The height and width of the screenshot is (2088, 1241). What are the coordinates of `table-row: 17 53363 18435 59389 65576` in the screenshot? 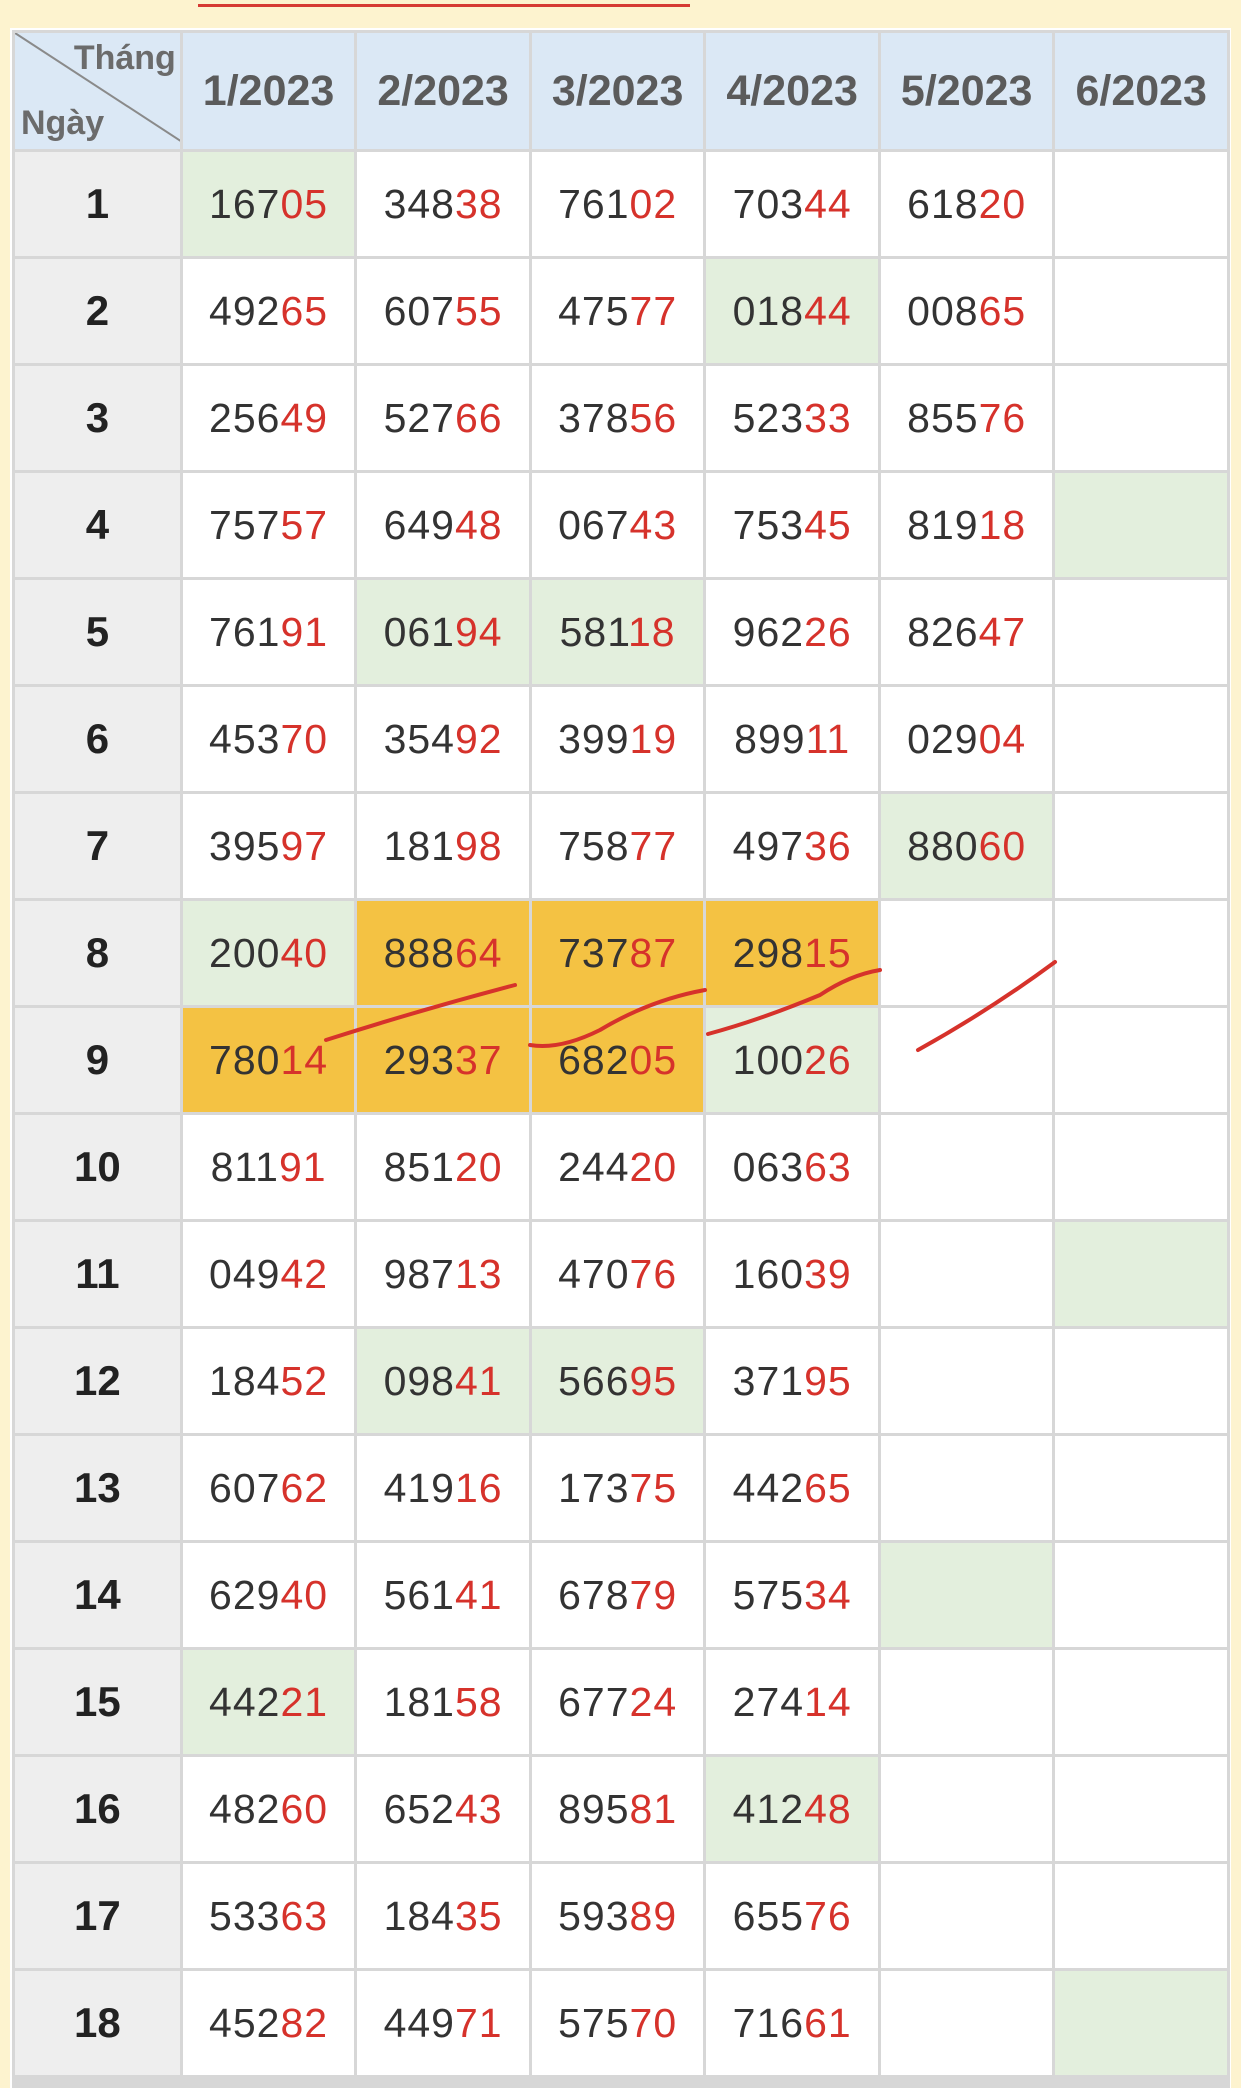 It's located at (621, 1916).